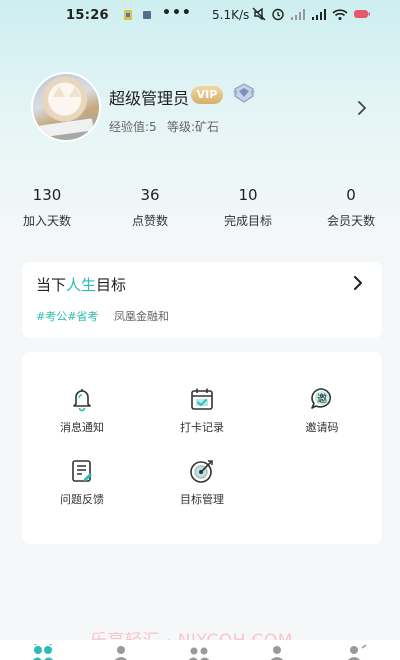  Describe the element at coordinates (362, 14) in the screenshot. I see `battery-icon` at that location.